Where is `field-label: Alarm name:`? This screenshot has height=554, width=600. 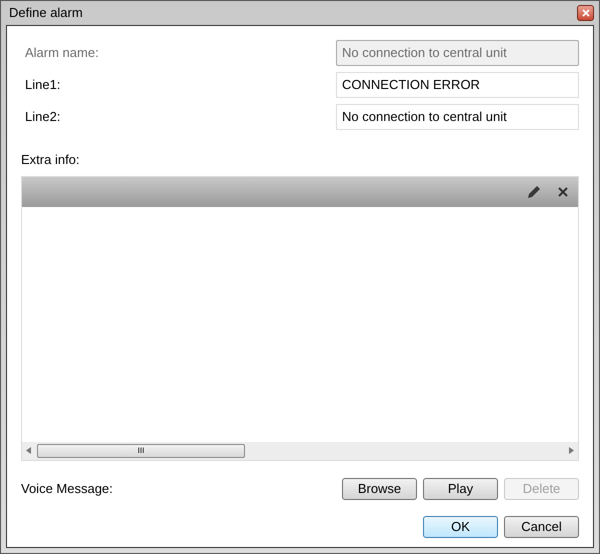
field-label: Alarm name: is located at coordinates (62, 53).